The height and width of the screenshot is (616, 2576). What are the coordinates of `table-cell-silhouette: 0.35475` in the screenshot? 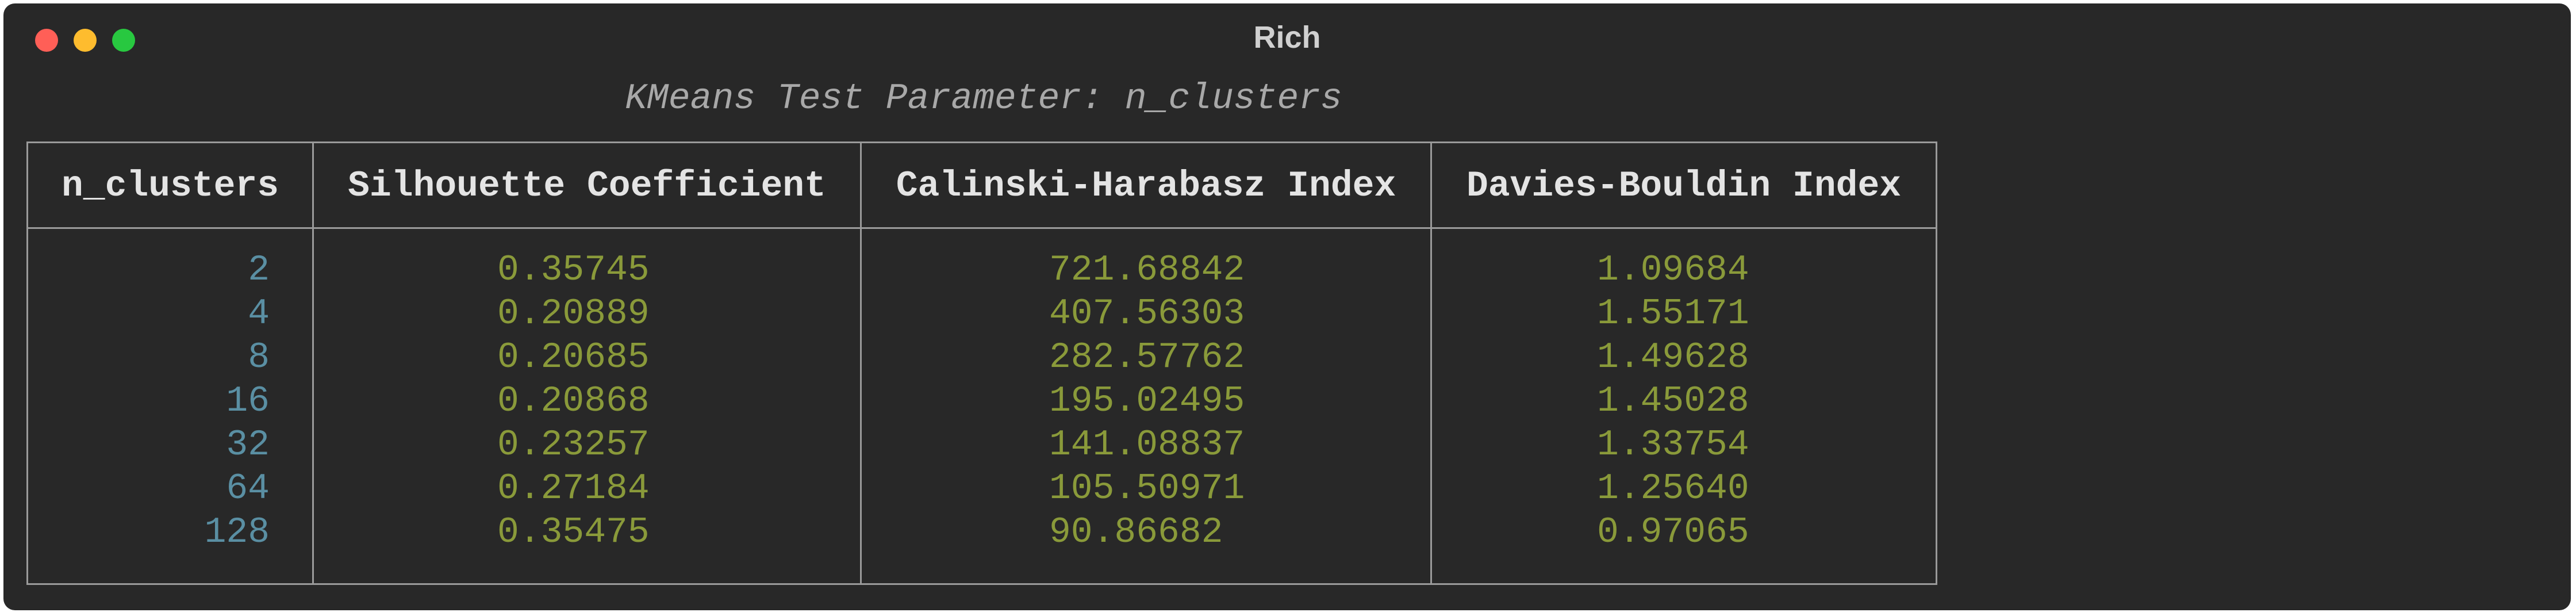 It's located at (573, 532).